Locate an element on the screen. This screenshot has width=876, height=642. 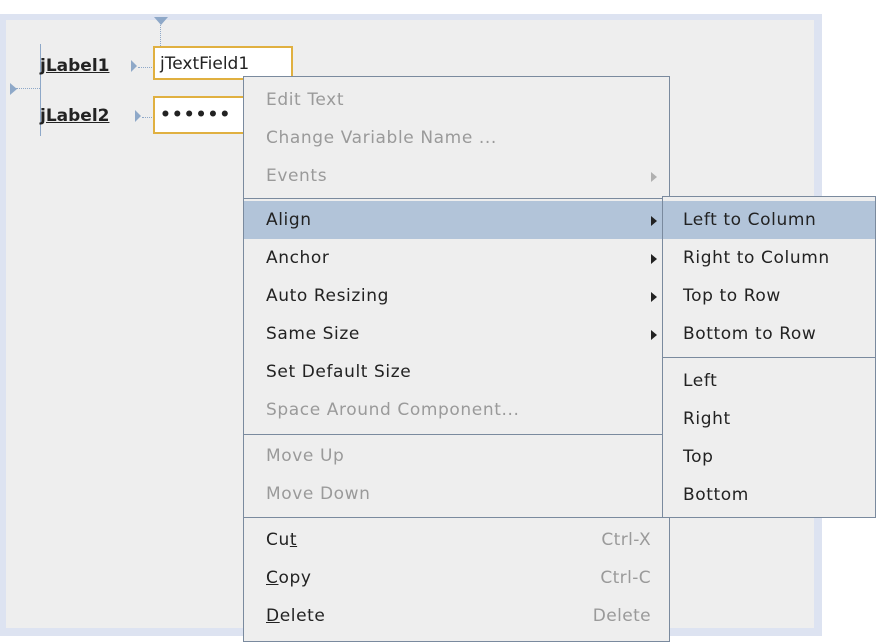
top-anchor-icon is located at coordinates (161, 21).